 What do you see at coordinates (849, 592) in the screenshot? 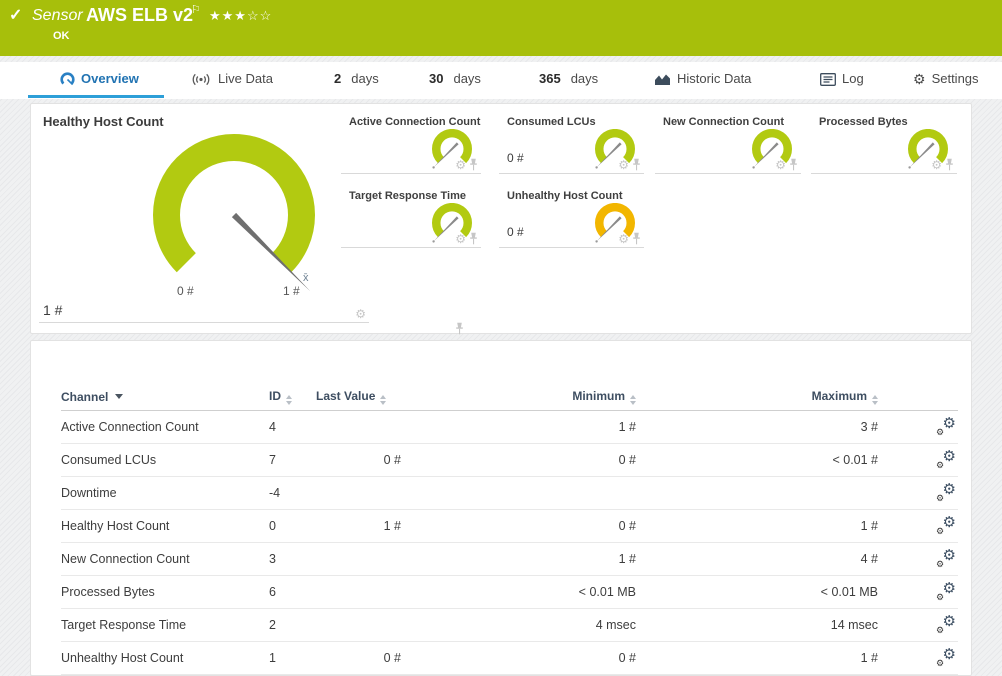
I see `channel-maximum: < 0.01 MB` at bounding box center [849, 592].